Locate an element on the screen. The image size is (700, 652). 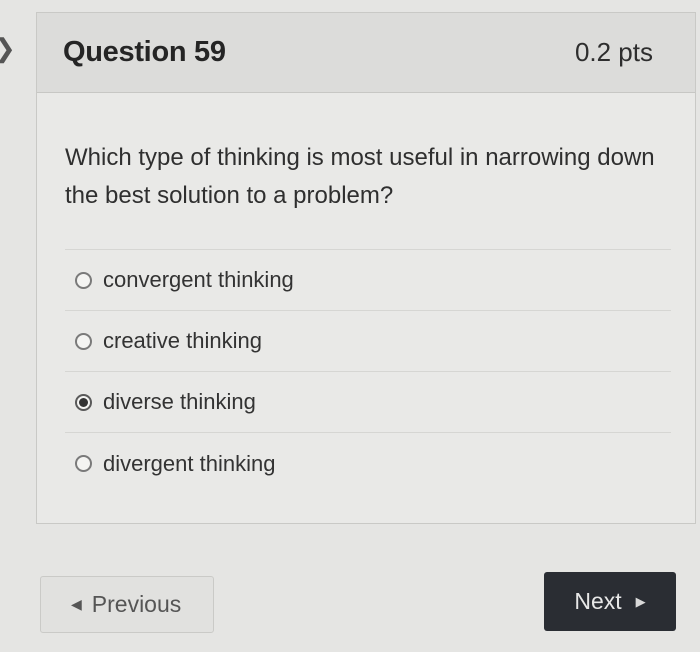
answer-option-divergent: divergent thinking is located at coordinates (368, 463).